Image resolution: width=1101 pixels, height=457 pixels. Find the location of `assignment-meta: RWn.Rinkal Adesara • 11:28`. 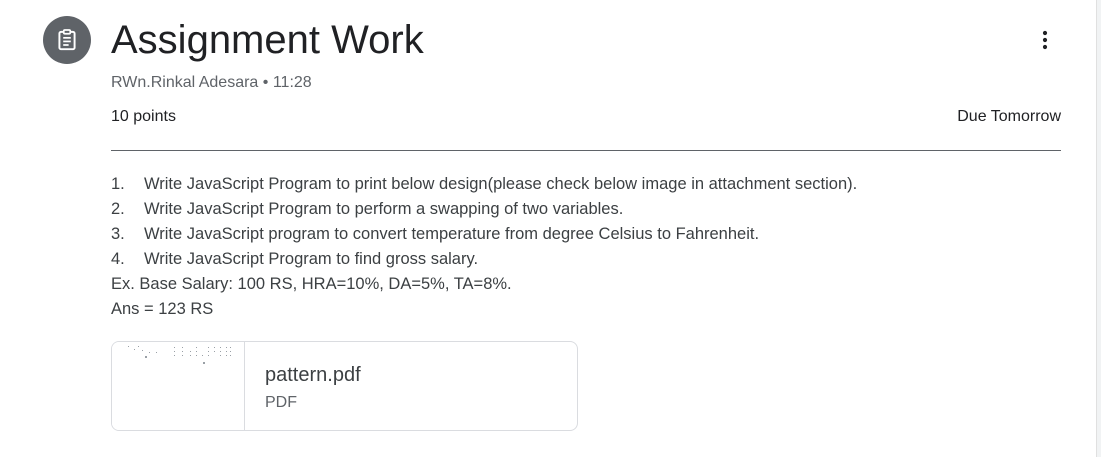

assignment-meta: RWn.Rinkal Adesara • 11:28 is located at coordinates (211, 83).